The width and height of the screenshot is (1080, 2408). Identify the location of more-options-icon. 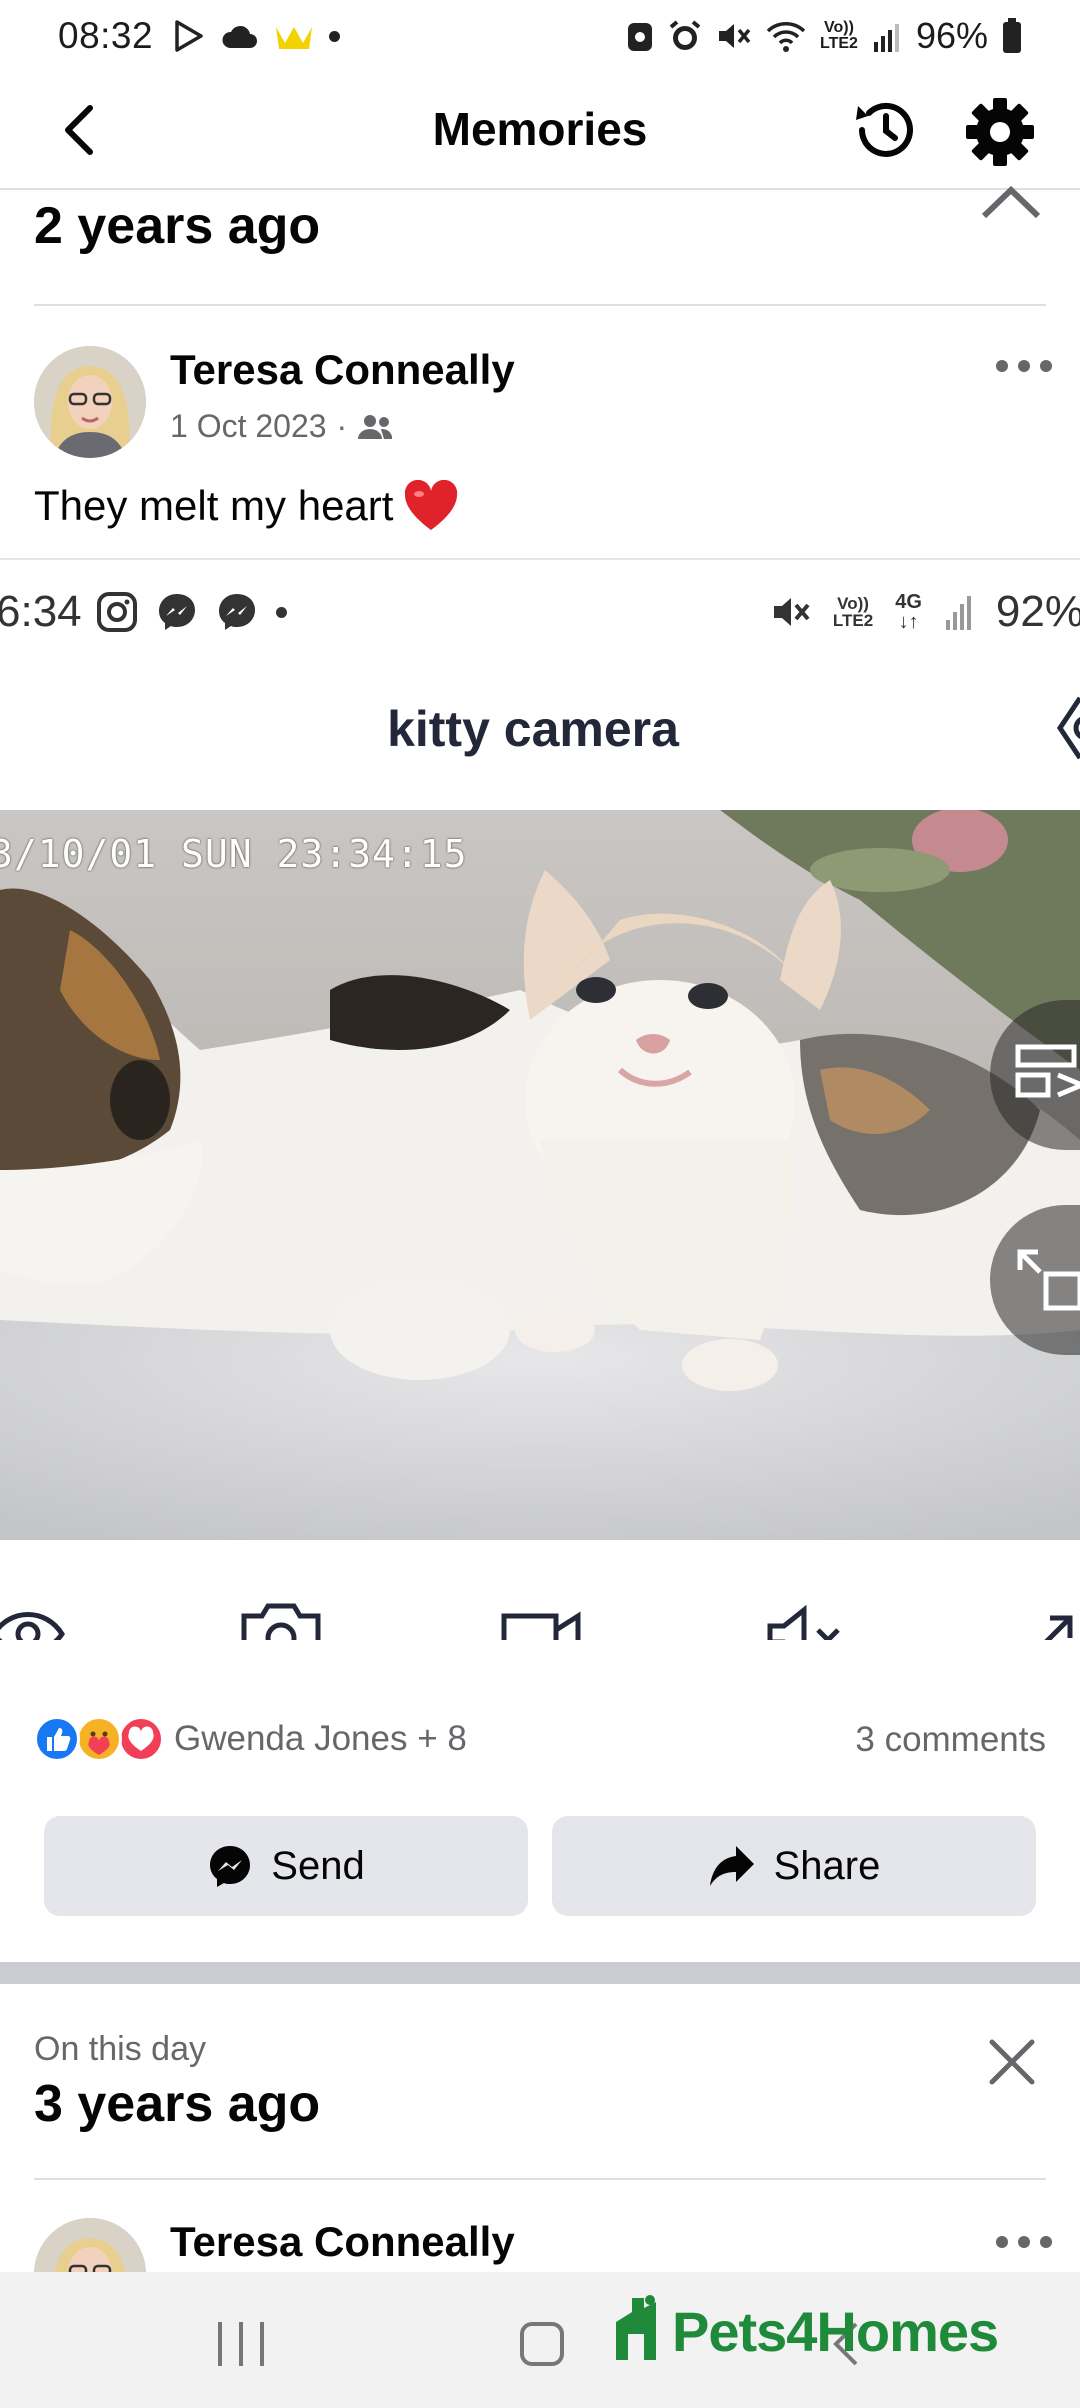
(1024, 366).